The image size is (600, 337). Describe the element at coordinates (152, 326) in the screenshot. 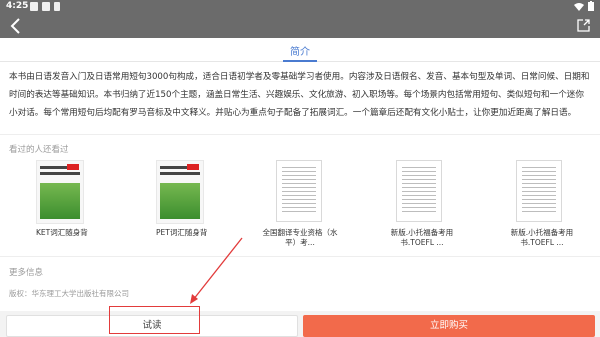

I see `try-read-button: 试读` at that location.